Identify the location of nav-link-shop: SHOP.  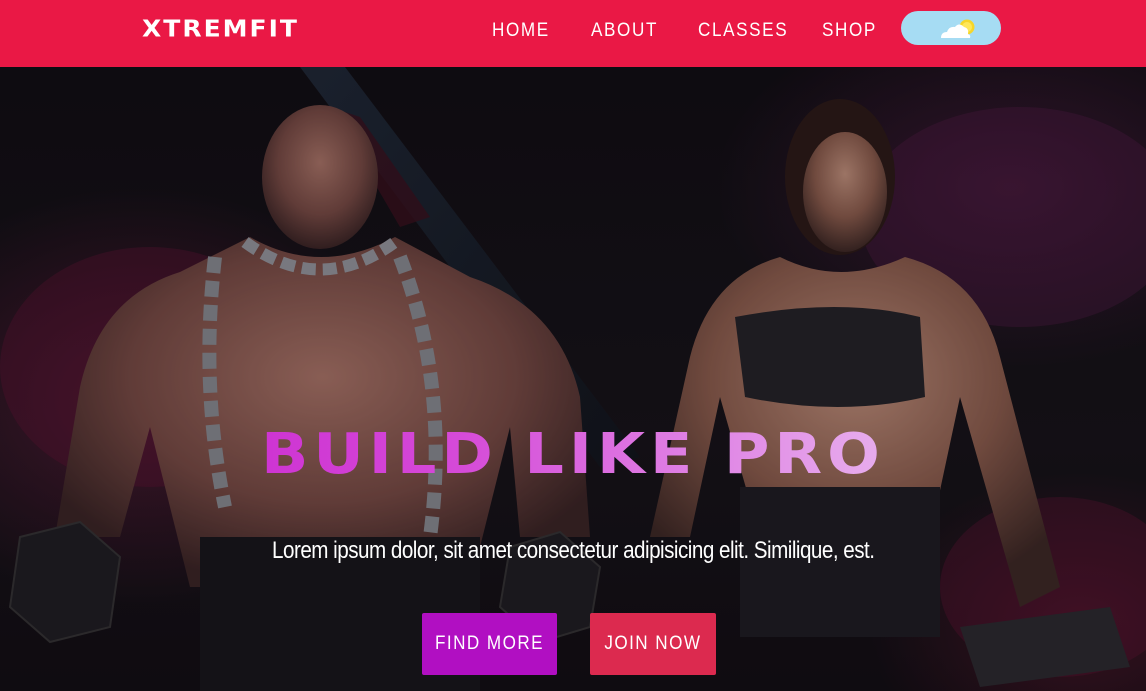
(849, 31).